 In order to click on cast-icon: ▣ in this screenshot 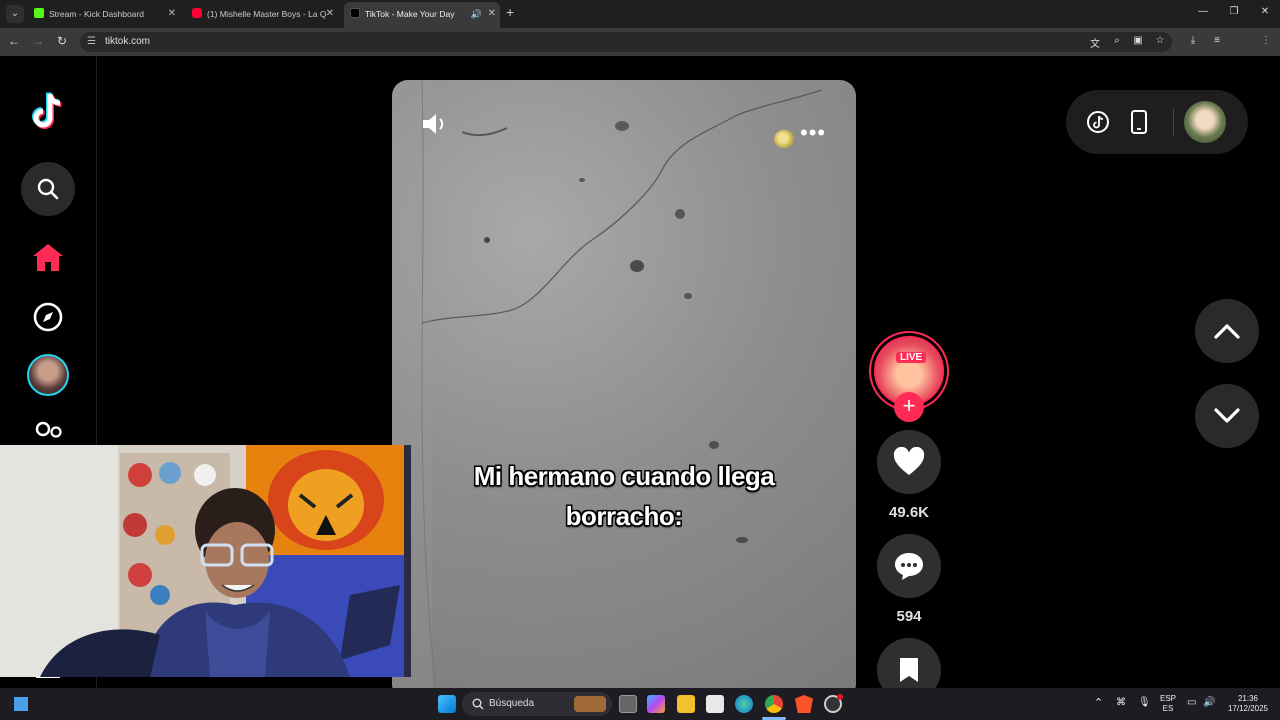, I will do `click(1138, 40)`.